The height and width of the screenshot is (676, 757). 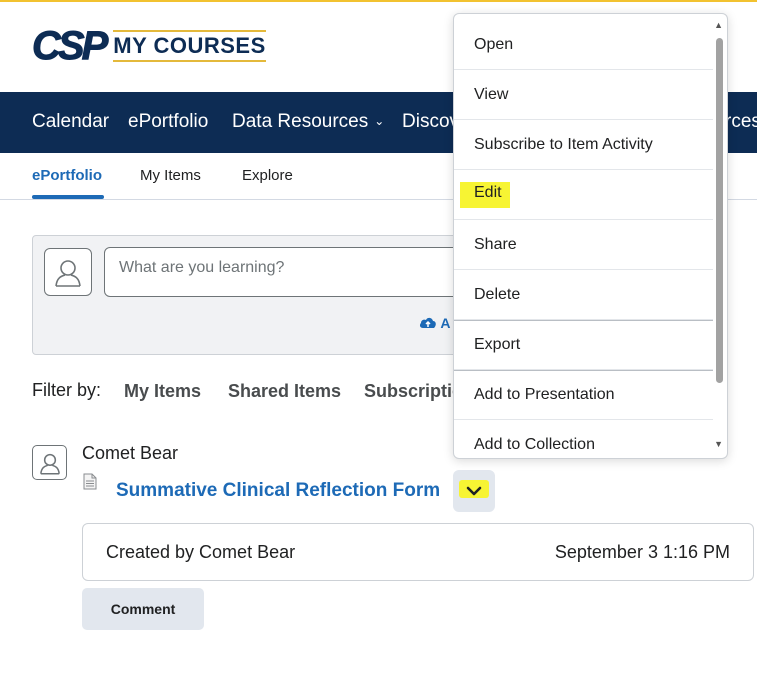 I want to click on menu-item-subscribe: Subscribe to Item Activity, so click(x=583, y=145).